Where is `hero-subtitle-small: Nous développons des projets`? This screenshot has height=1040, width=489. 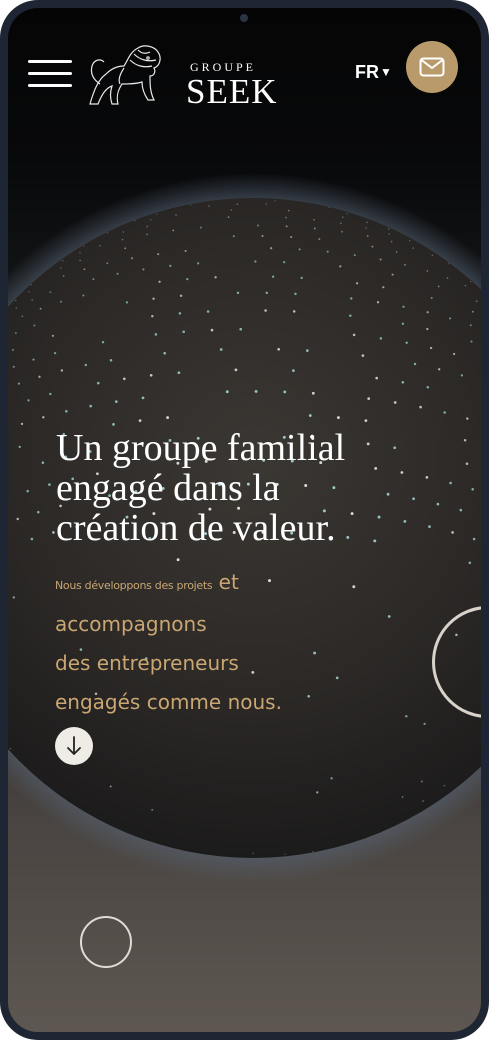 hero-subtitle-small: Nous développons des projets is located at coordinates (134, 585).